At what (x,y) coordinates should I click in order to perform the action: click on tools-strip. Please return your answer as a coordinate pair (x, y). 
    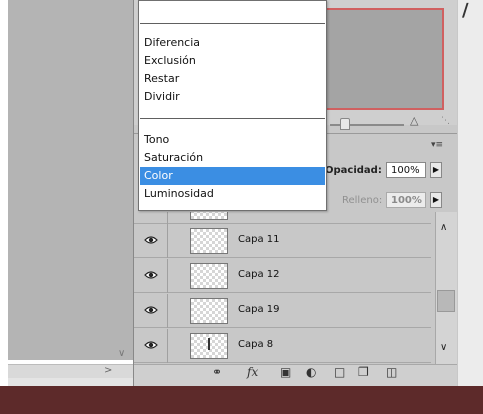
    Looking at the image, I should click on (470, 193).